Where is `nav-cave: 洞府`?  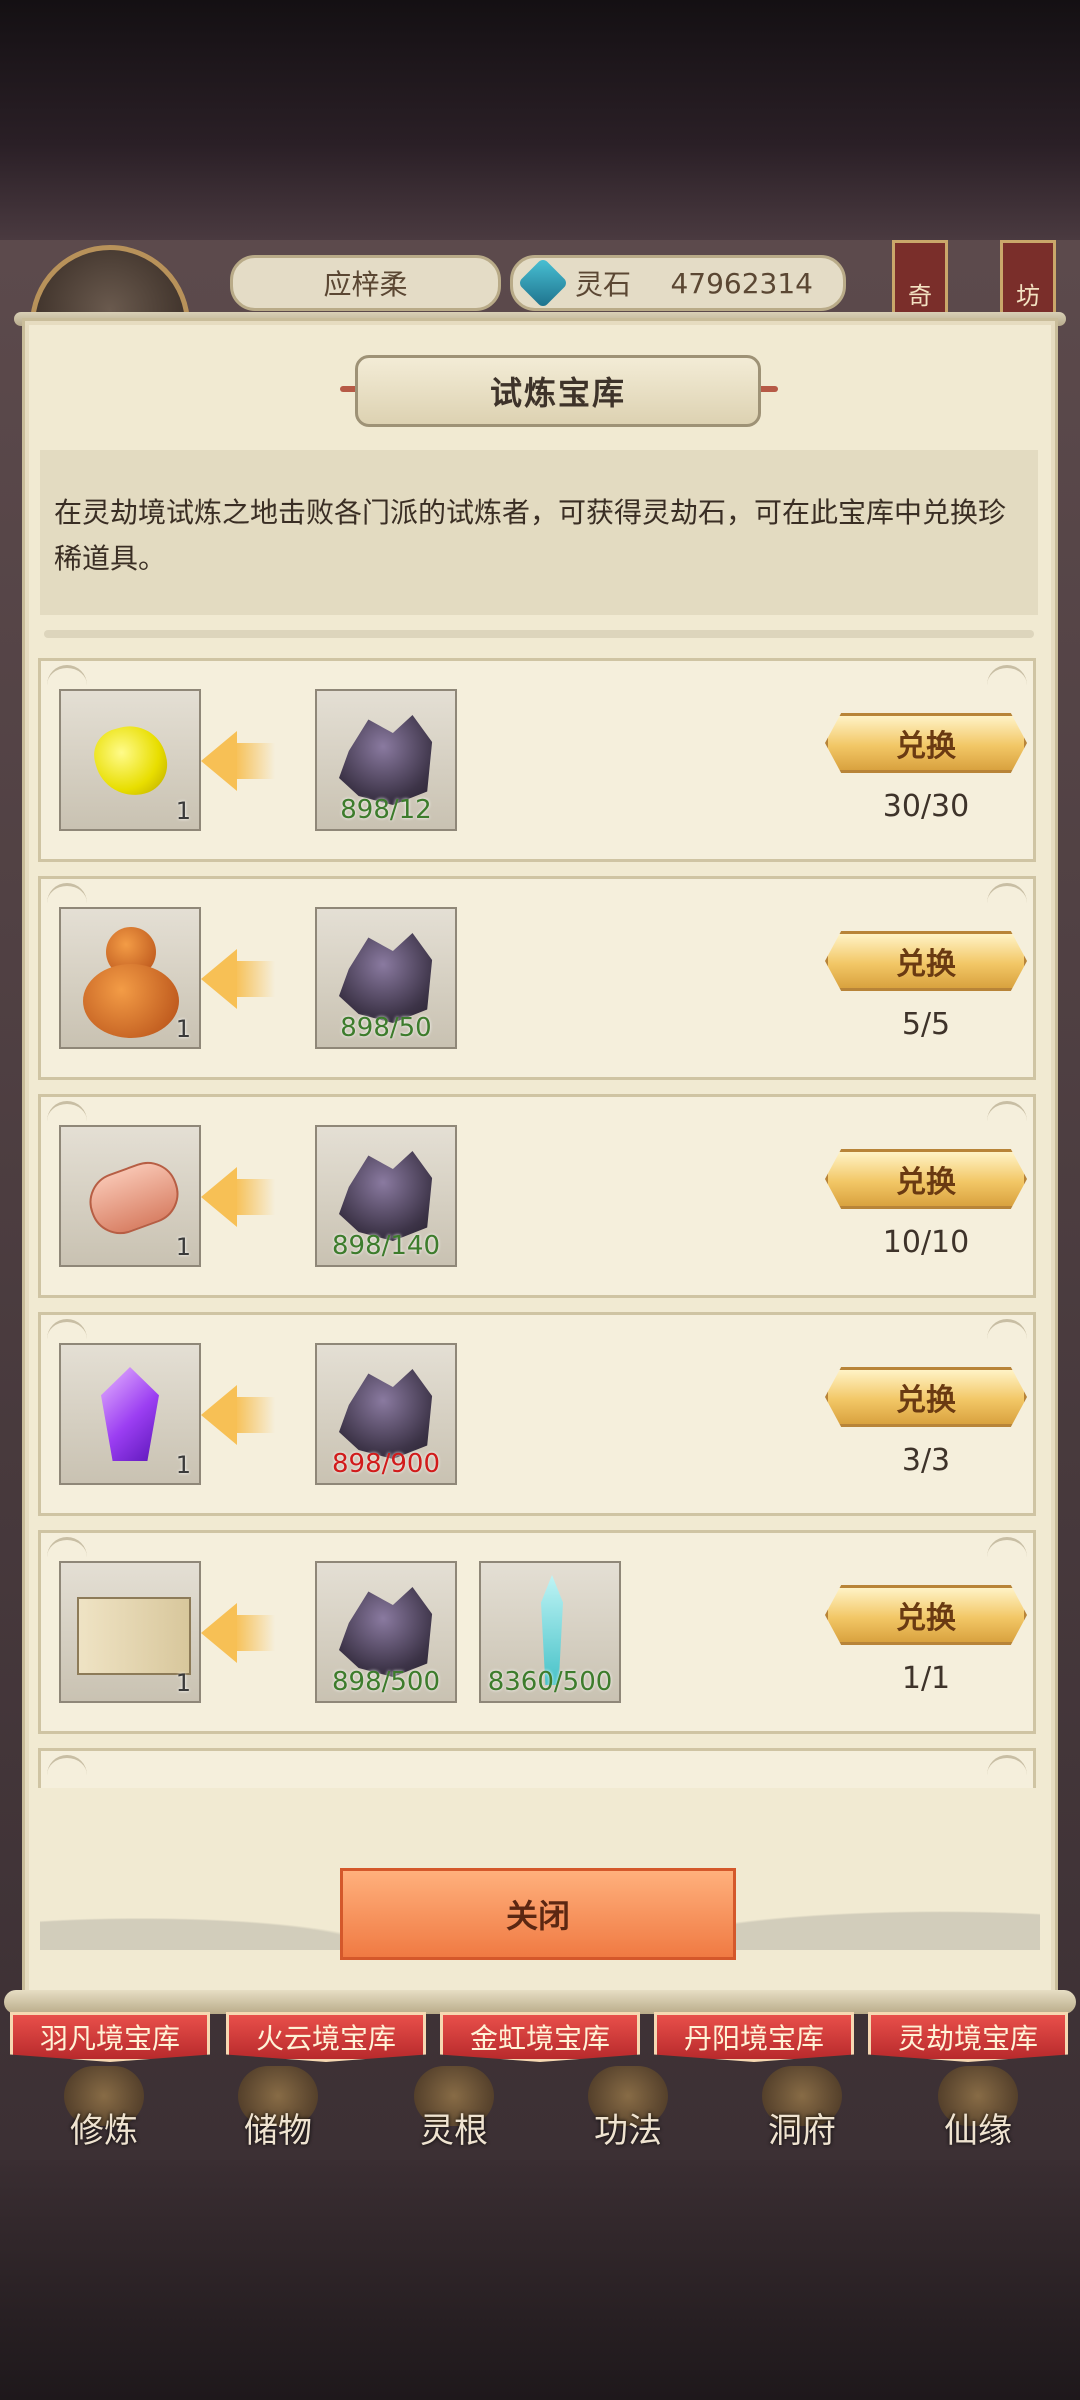 nav-cave: 洞府 is located at coordinates (802, 2113).